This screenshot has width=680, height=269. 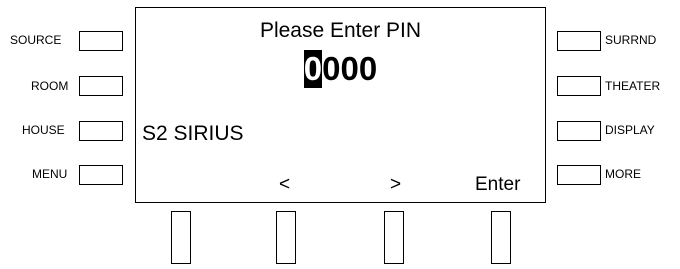 What do you see at coordinates (579, 41) in the screenshot?
I see `surrnd-button` at bounding box center [579, 41].